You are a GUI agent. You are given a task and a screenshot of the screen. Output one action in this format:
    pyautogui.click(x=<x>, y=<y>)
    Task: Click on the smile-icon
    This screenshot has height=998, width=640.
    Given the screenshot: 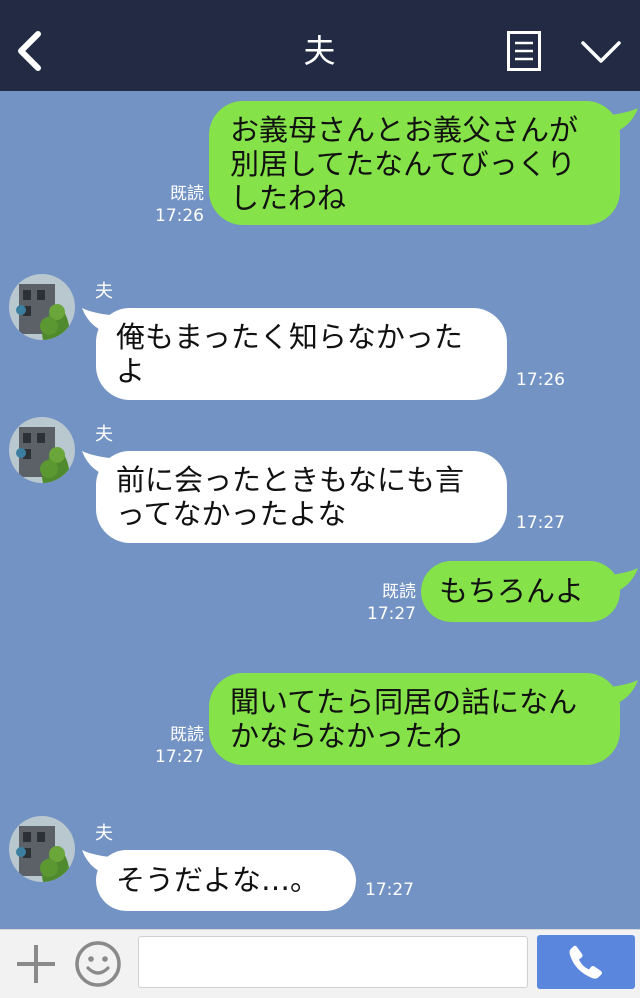 What is the action you would take?
    pyautogui.click(x=98, y=964)
    